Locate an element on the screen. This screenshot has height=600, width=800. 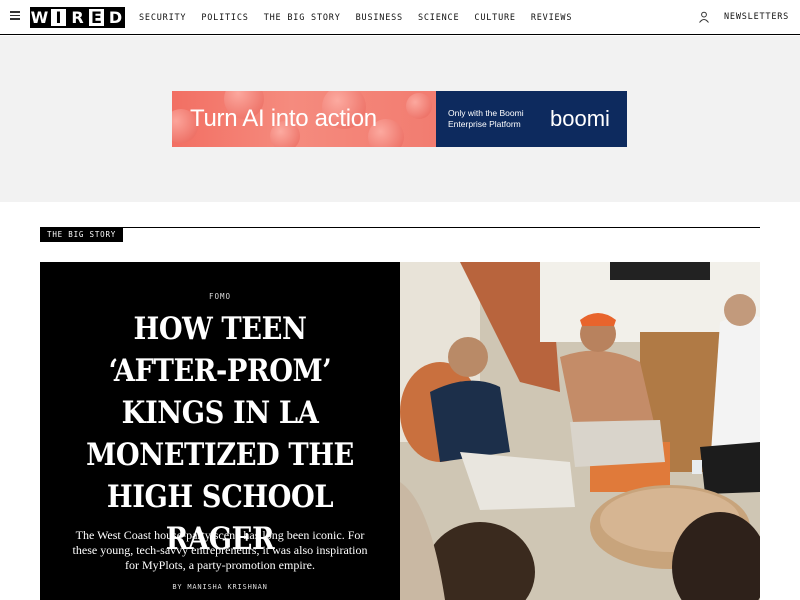
nav-item-security: SECURITY is located at coordinates (162, 18).